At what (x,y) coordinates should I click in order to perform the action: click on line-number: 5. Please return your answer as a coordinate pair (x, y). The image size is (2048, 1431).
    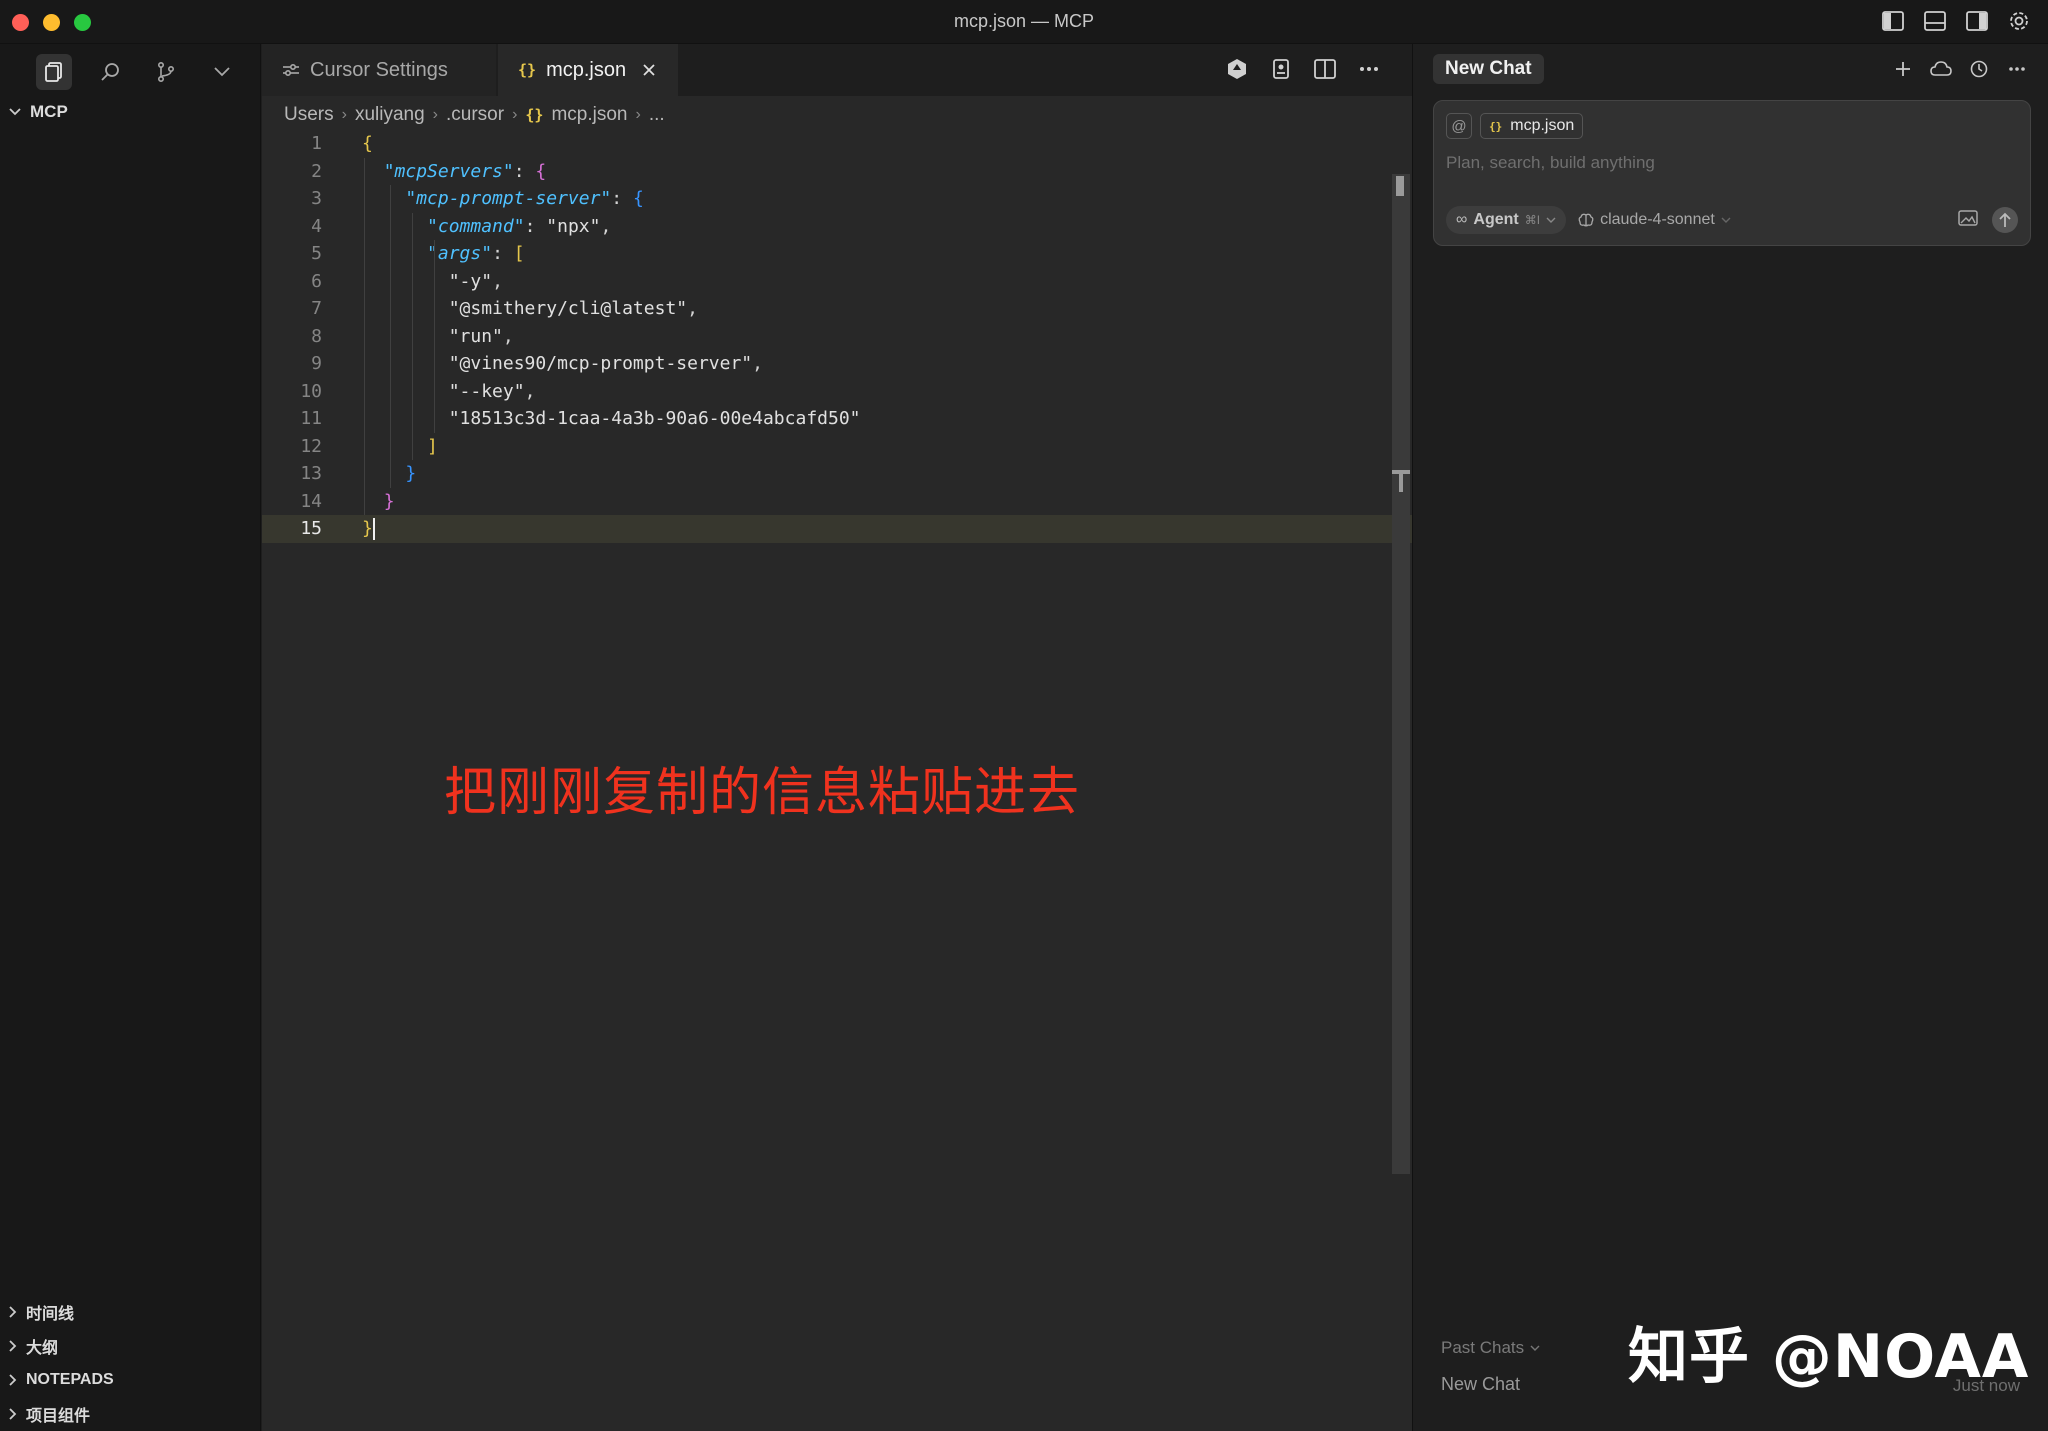
    Looking at the image, I should click on (316, 253).